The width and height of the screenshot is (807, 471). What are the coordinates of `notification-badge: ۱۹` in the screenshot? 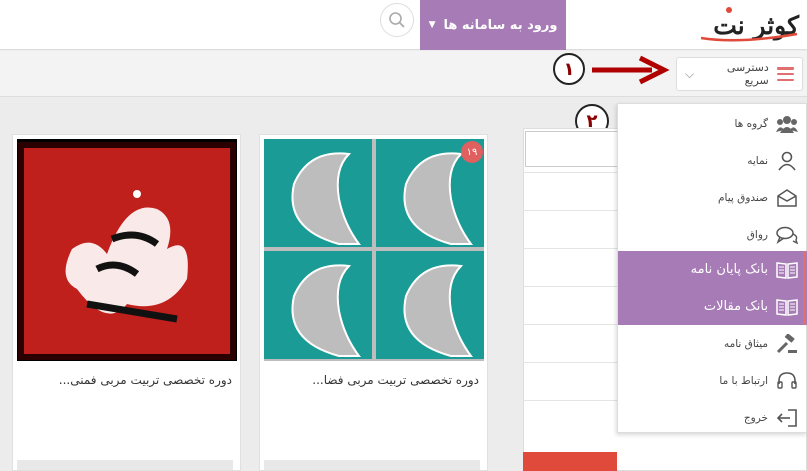 It's located at (472, 152).